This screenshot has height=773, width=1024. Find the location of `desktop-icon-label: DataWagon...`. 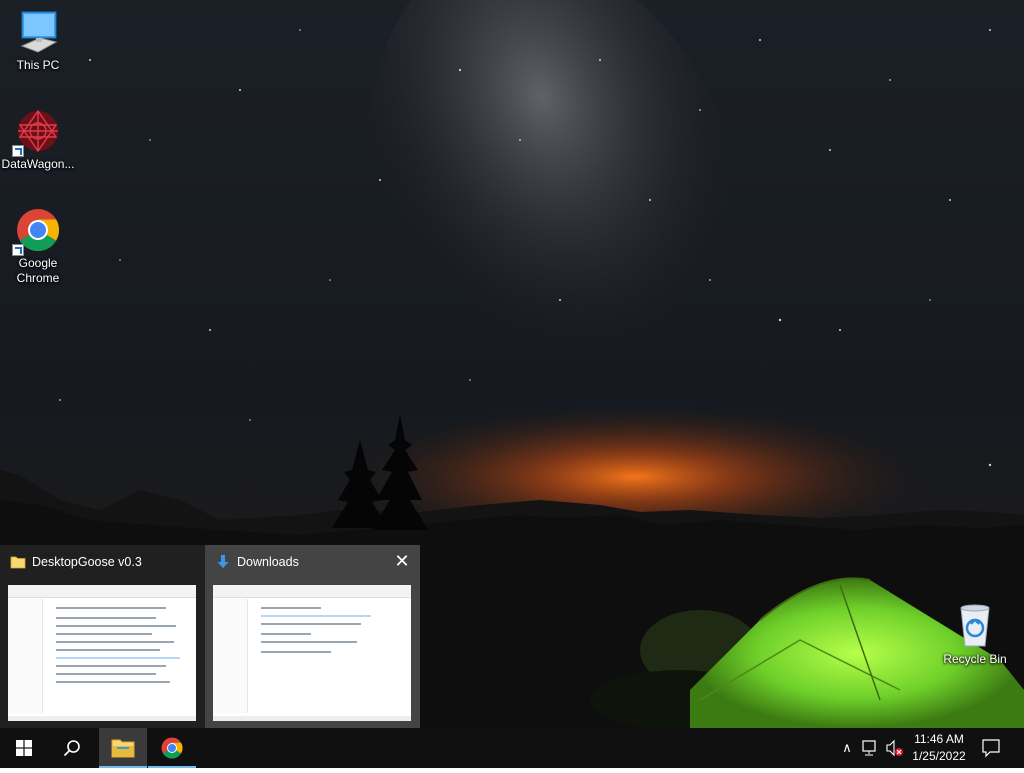

desktop-icon-label: DataWagon... is located at coordinates (38, 164).